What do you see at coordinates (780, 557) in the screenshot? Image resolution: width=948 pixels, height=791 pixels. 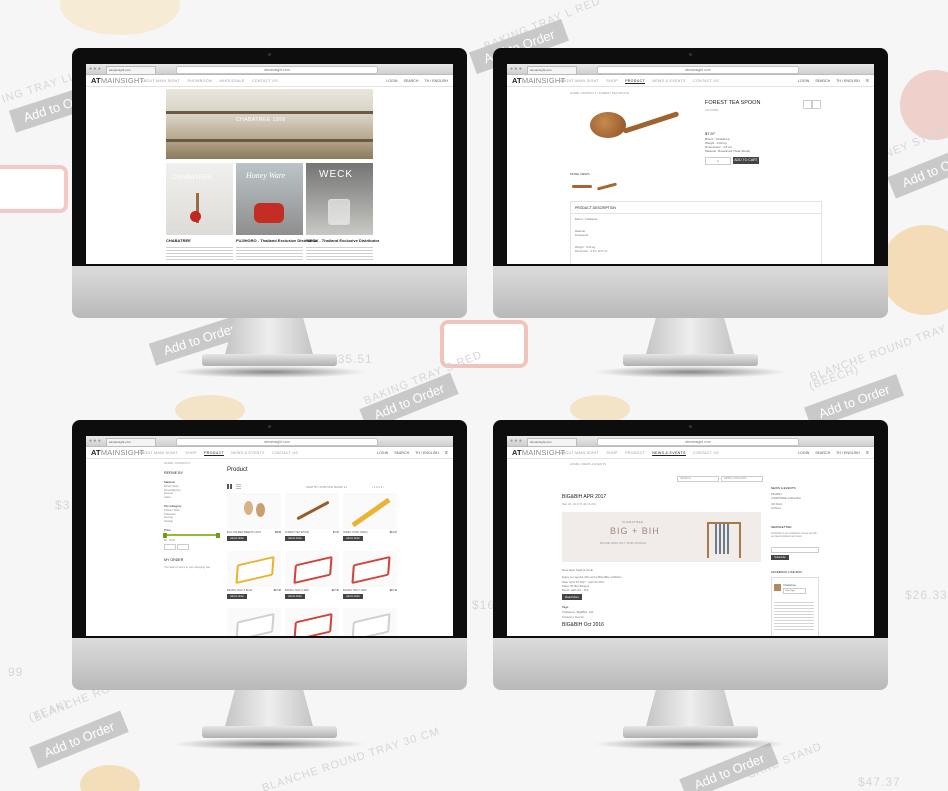 I see `subscribe-button: Subscribe` at bounding box center [780, 557].